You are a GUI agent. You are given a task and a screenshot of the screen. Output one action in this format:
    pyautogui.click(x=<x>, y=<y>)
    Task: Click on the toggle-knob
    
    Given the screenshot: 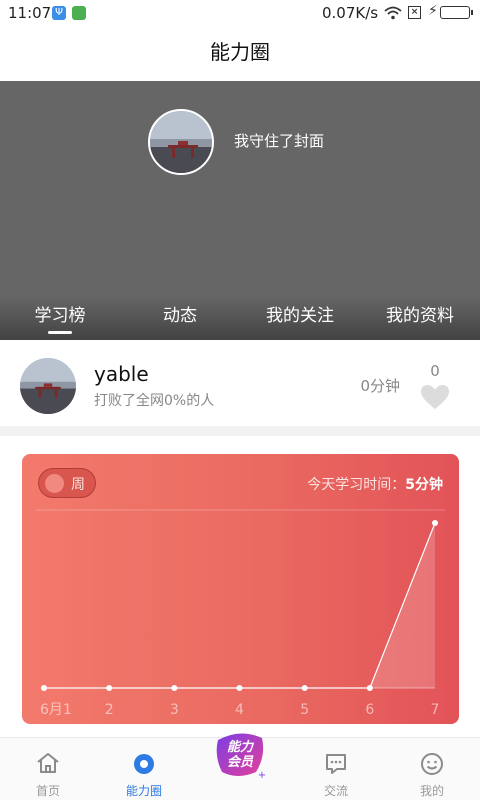 What is the action you would take?
    pyautogui.click(x=54, y=483)
    